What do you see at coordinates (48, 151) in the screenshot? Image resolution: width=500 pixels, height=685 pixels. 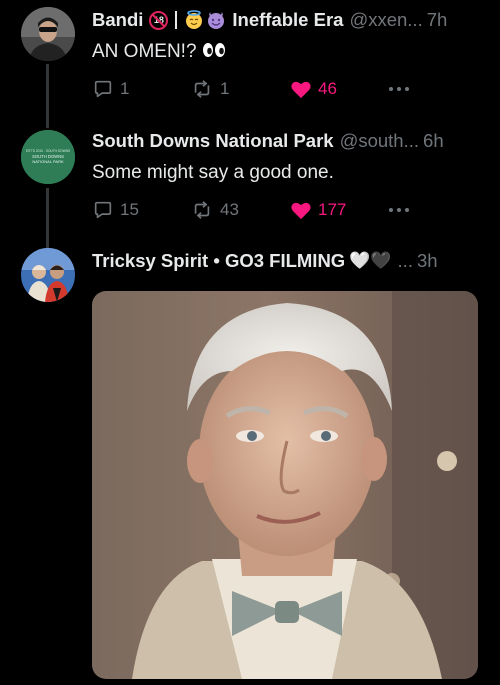 I see `avatar-text: EST'D 2010 - SOUTH DOWNS` at bounding box center [48, 151].